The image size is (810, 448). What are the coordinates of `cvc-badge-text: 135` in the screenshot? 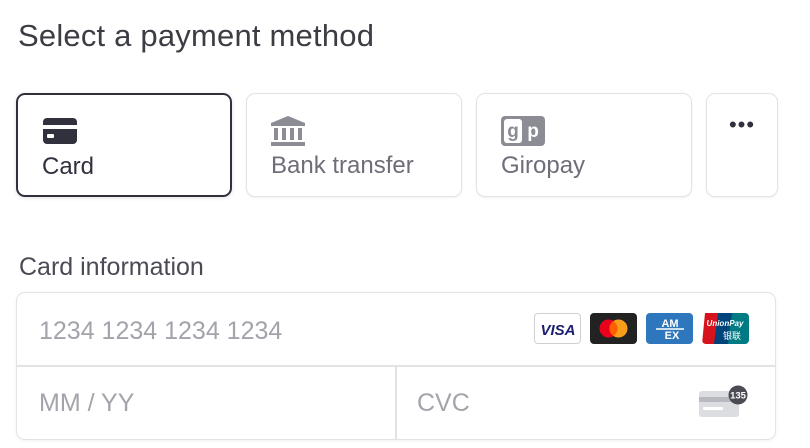 It's located at (738, 396).